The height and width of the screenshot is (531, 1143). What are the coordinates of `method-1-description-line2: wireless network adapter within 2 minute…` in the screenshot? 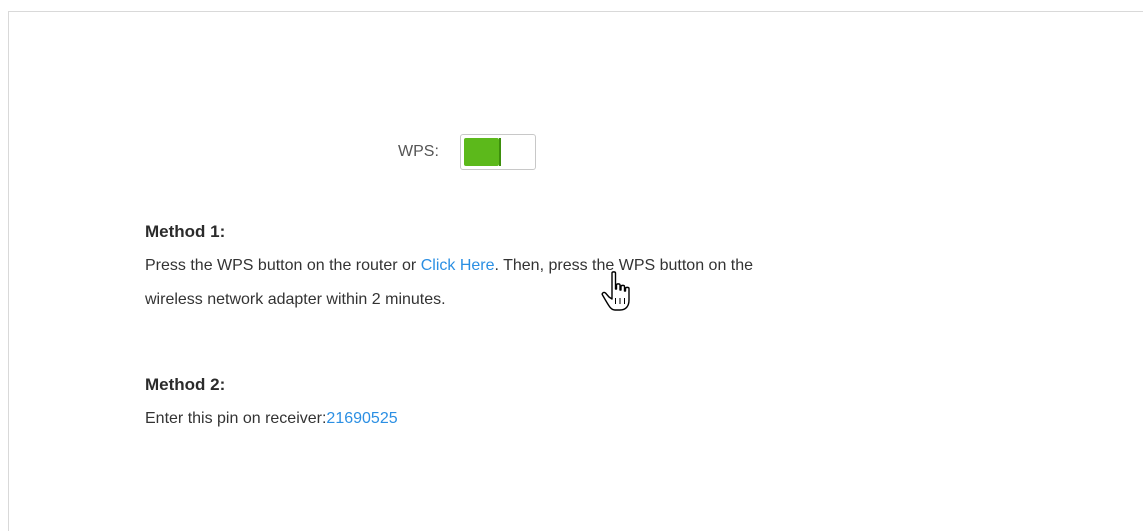 It's located at (295, 299).